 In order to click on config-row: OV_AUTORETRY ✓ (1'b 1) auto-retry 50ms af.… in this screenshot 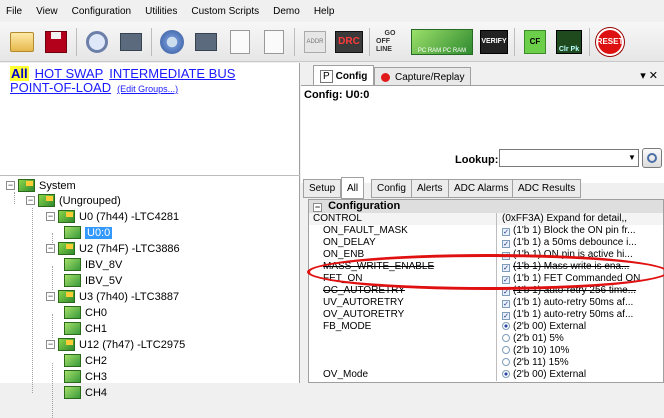, I will do `click(486, 315)`.